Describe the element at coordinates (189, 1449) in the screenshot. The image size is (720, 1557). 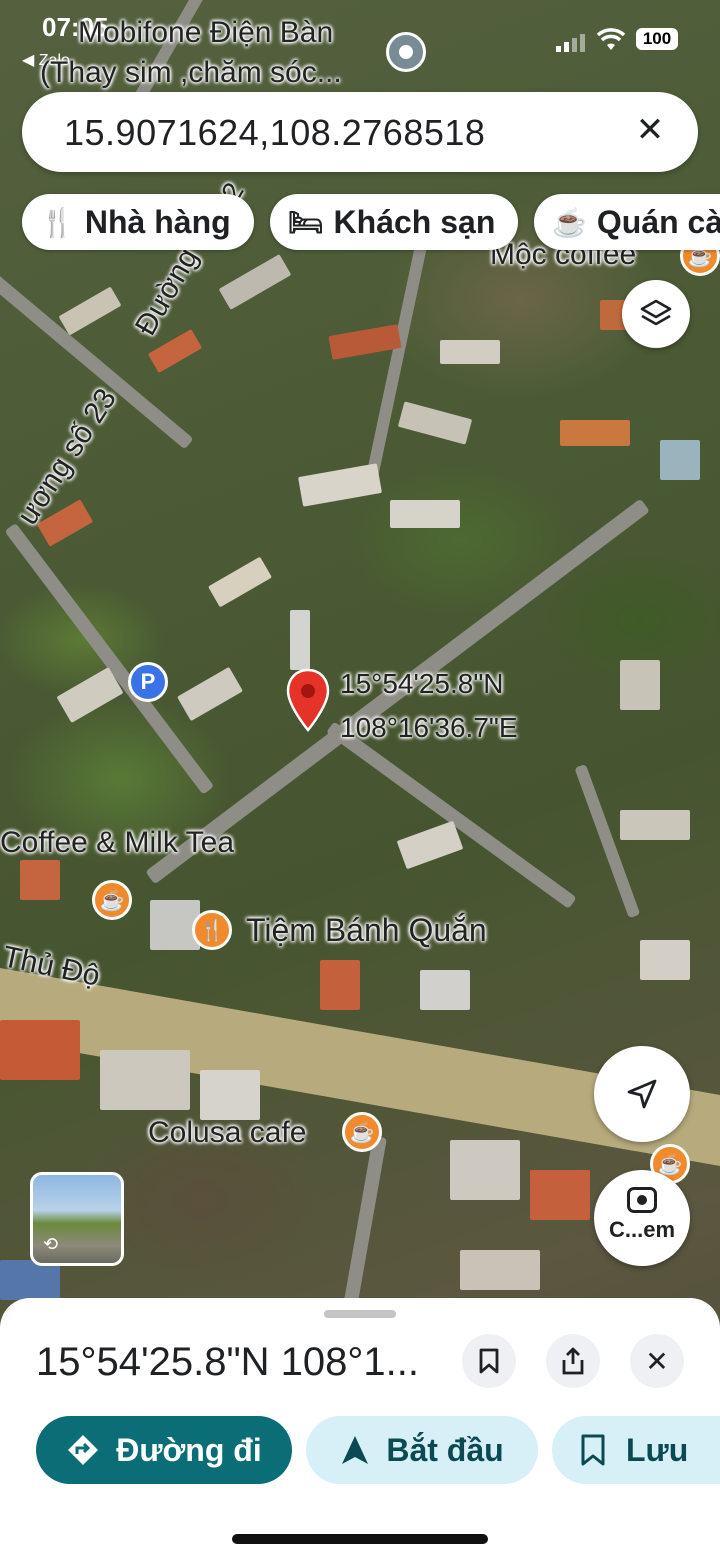
I see `directions-label: Đường đi` at that location.